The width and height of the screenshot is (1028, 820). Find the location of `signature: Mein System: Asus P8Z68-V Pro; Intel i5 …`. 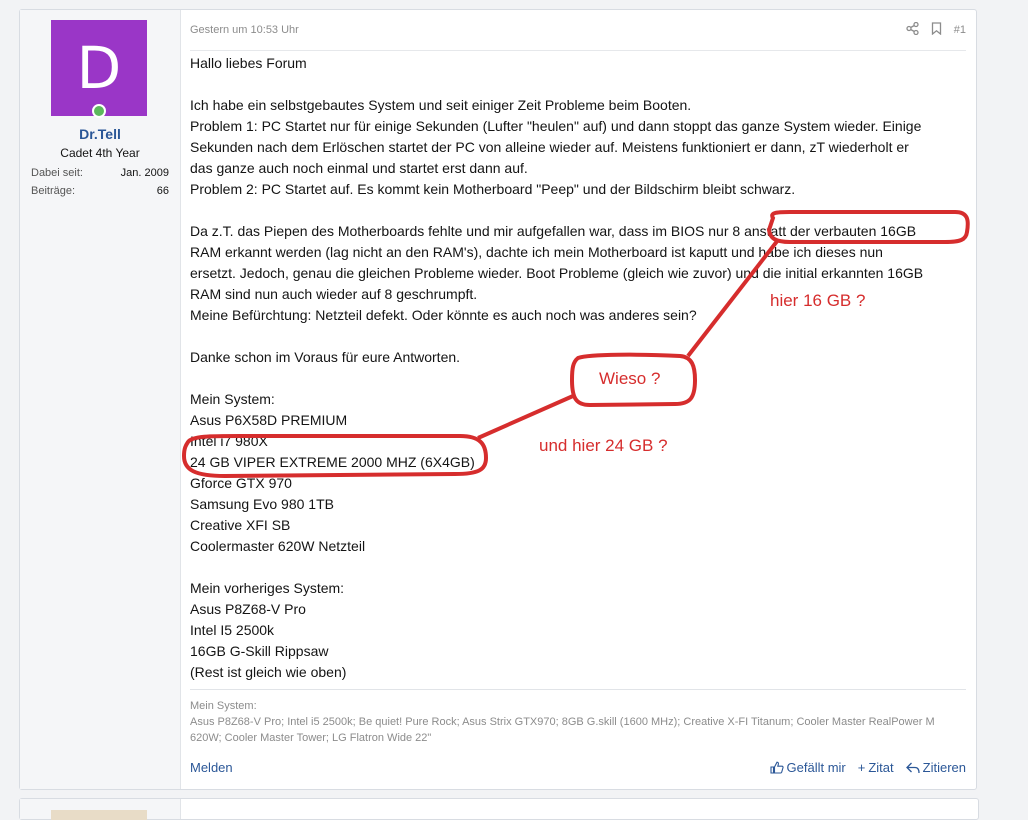

signature: Mein System: Asus P8Z68-V Pro; Intel i5 … is located at coordinates (578, 717).